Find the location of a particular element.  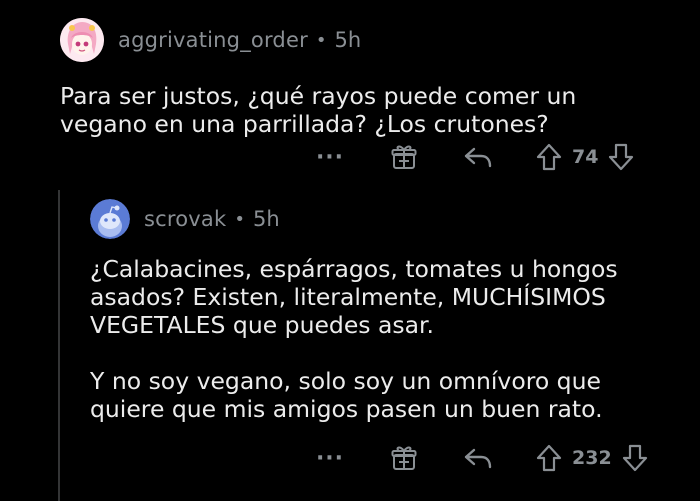

comment-actions: ··· 232 is located at coordinates (481, 458).